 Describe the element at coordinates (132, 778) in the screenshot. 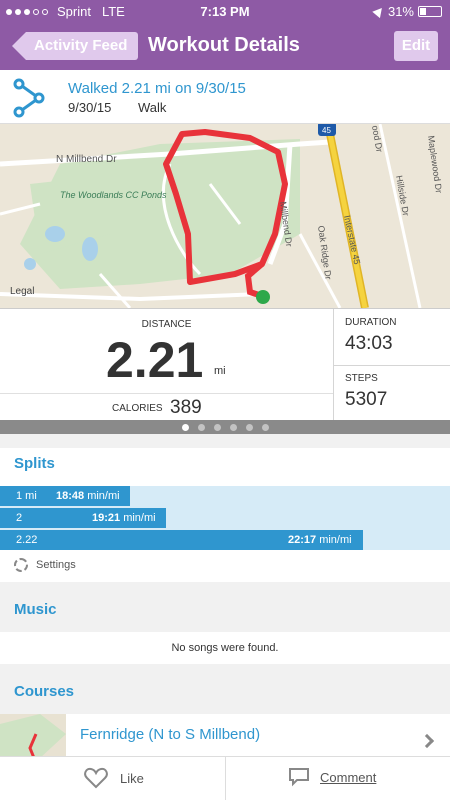

I see `like-label: Like` at that location.